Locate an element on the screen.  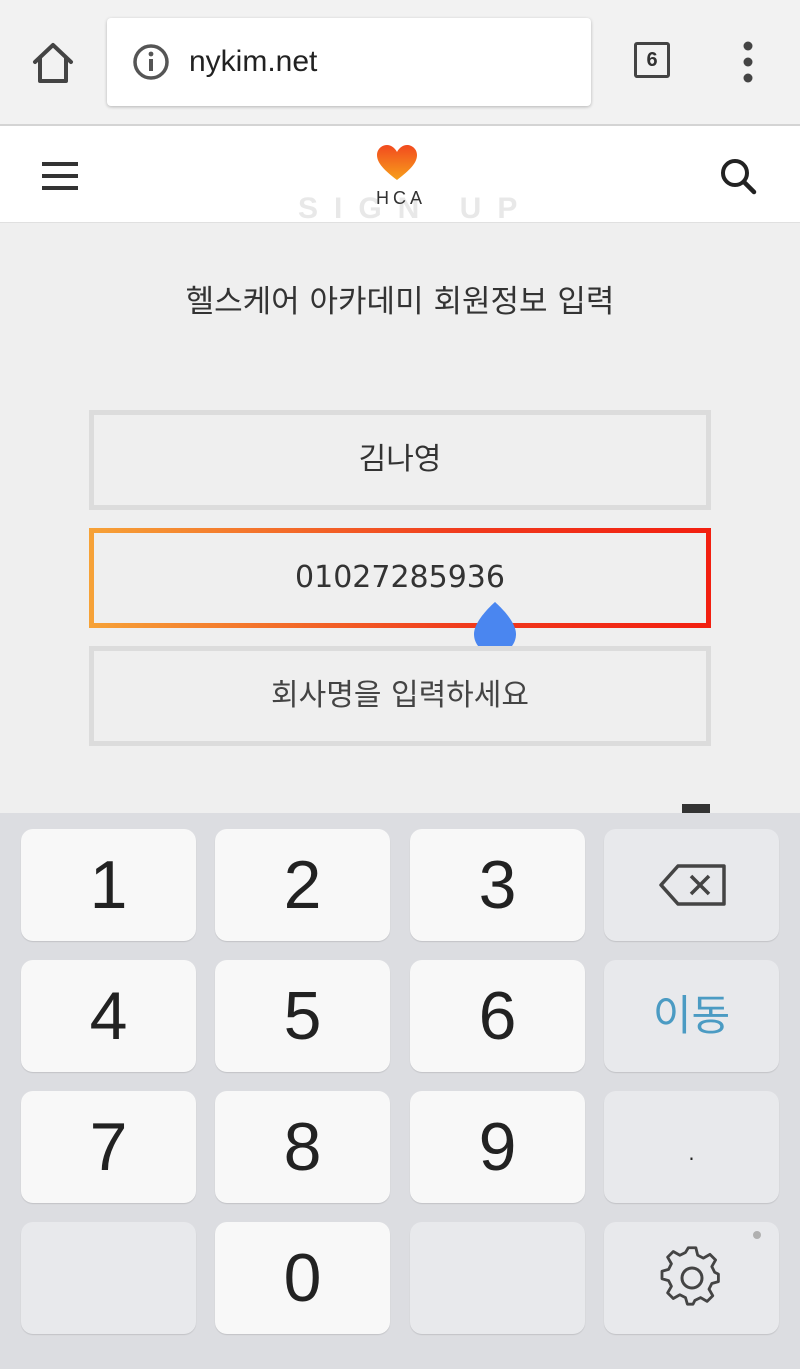
browser-toolbar: nykim.net 6 is located at coordinates (400, 63).